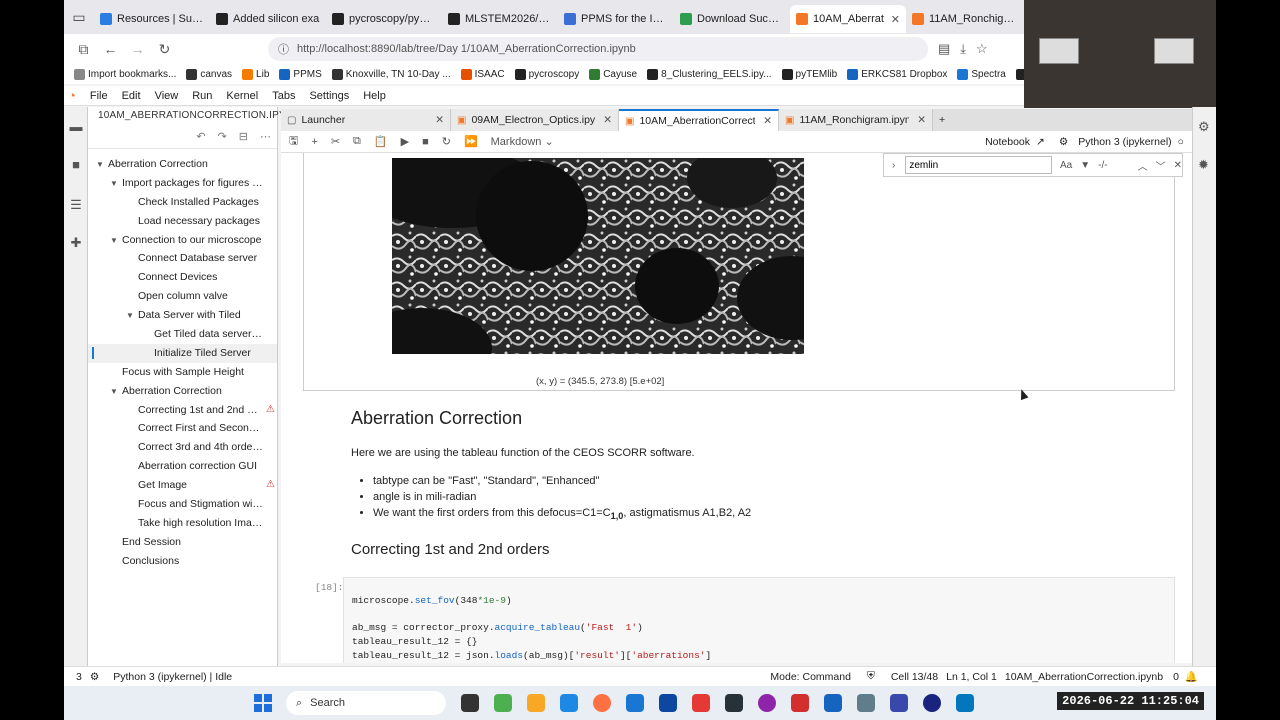  What do you see at coordinates (1007, 142) in the screenshot?
I see `notebook-mode-label: Notebook` at bounding box center [1007, 142].